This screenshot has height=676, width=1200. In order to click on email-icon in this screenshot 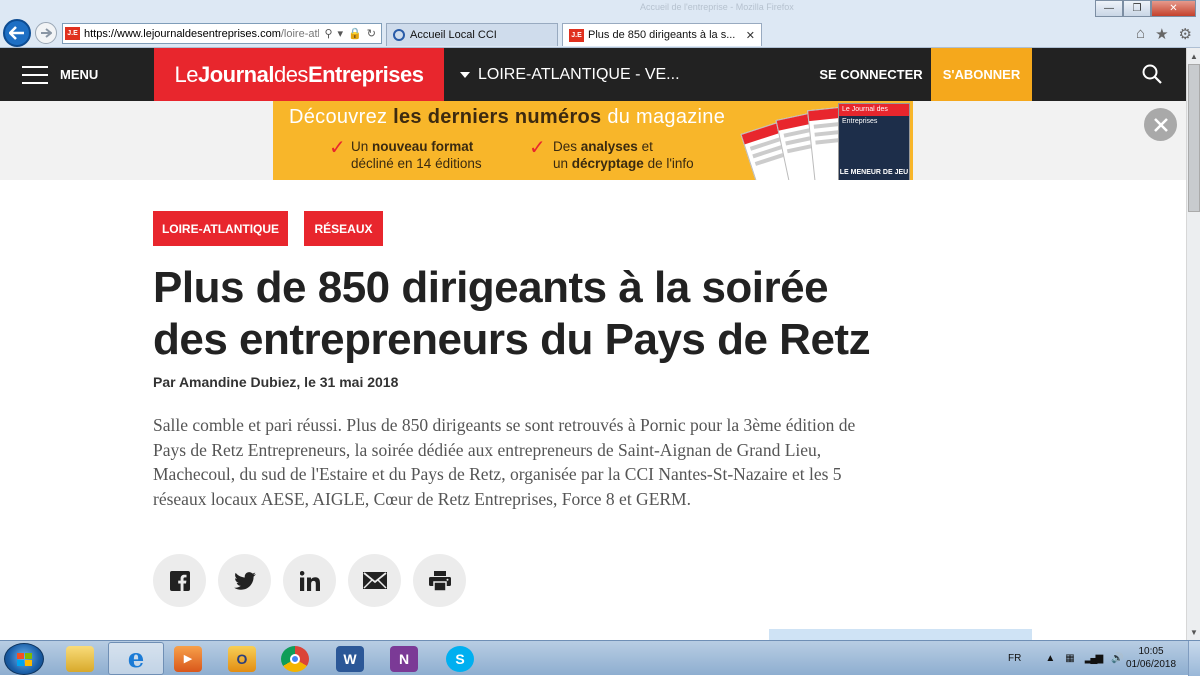, I will do `click(374, 580)`.